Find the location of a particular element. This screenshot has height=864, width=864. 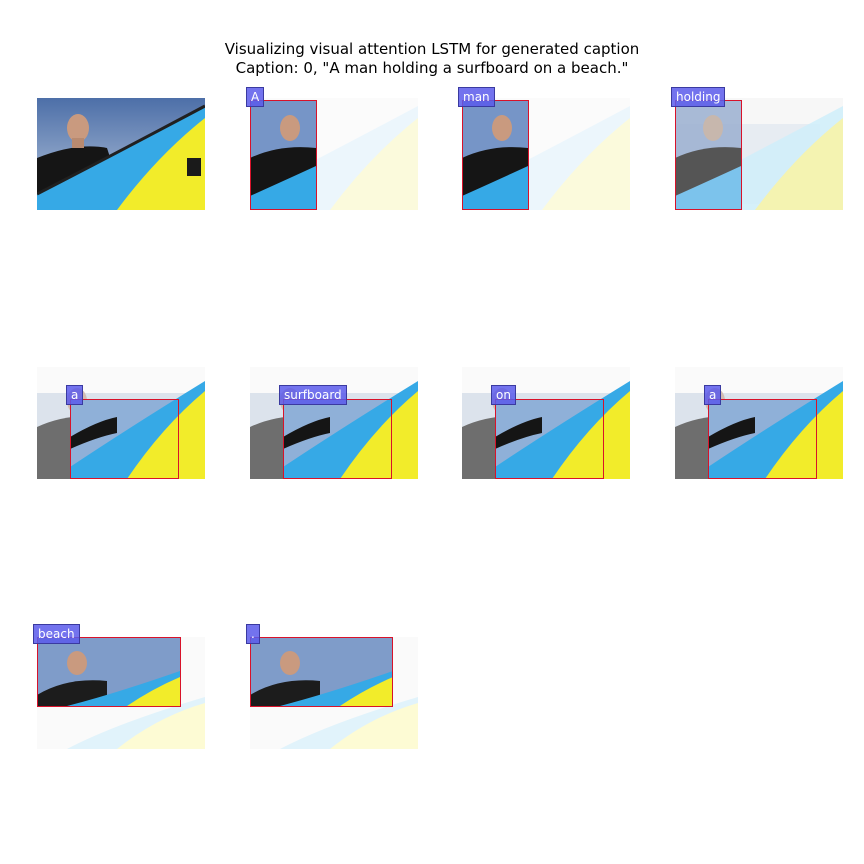

original-image-panel is located at coordinates (121, 154).